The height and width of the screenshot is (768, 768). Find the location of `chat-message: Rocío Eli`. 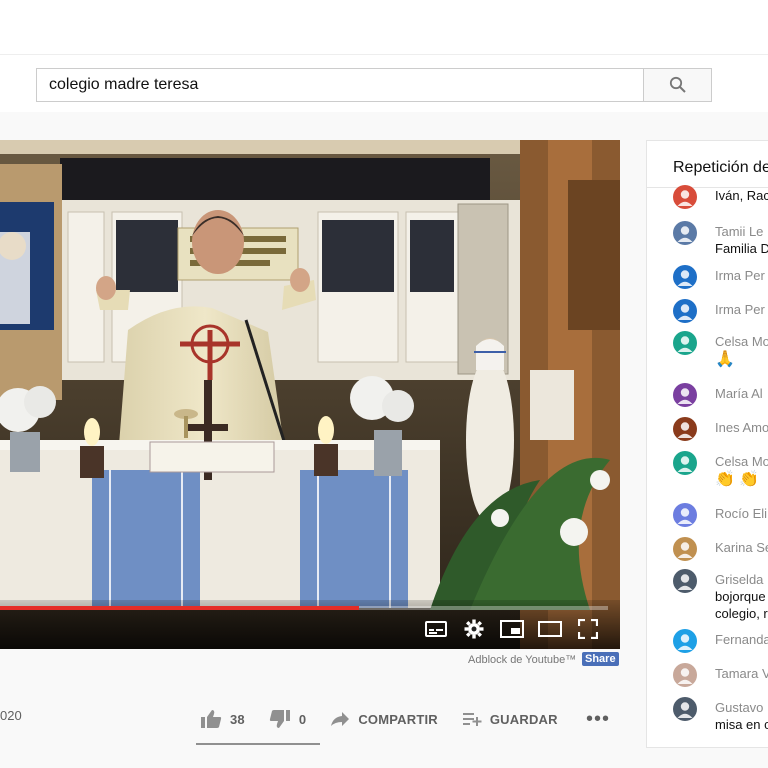

chat-message: Rocío Eli is located at coordinates (720, 515).